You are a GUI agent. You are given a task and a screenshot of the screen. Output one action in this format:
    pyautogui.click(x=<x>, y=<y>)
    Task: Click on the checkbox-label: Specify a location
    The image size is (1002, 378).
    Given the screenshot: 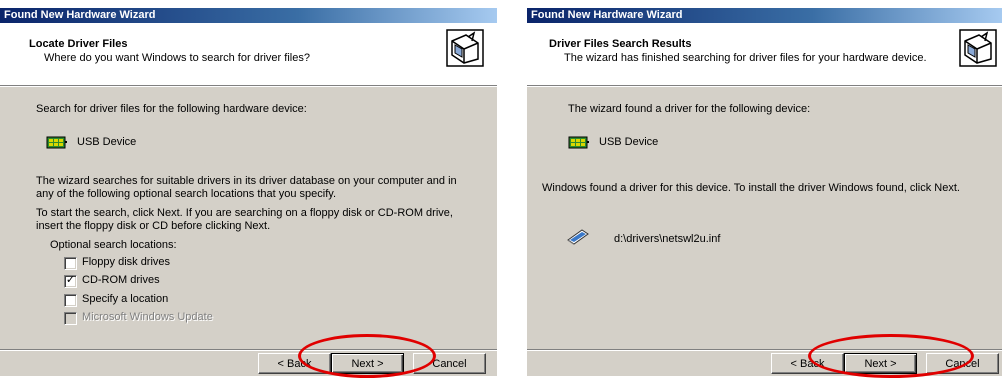 What is the action you would take?
    pyautogui.click(x=125, y=299)
    